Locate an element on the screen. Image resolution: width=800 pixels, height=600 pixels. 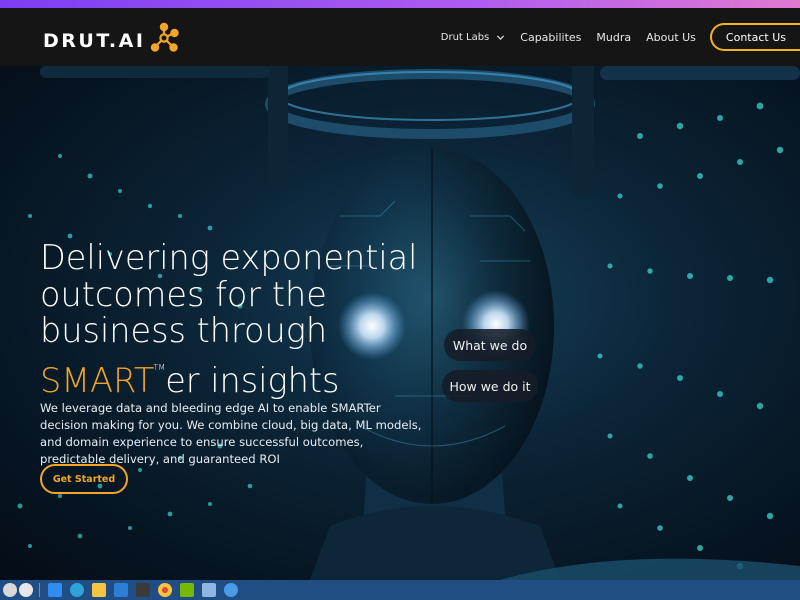
chevron-down-icon is located at coordinates (501, 37).